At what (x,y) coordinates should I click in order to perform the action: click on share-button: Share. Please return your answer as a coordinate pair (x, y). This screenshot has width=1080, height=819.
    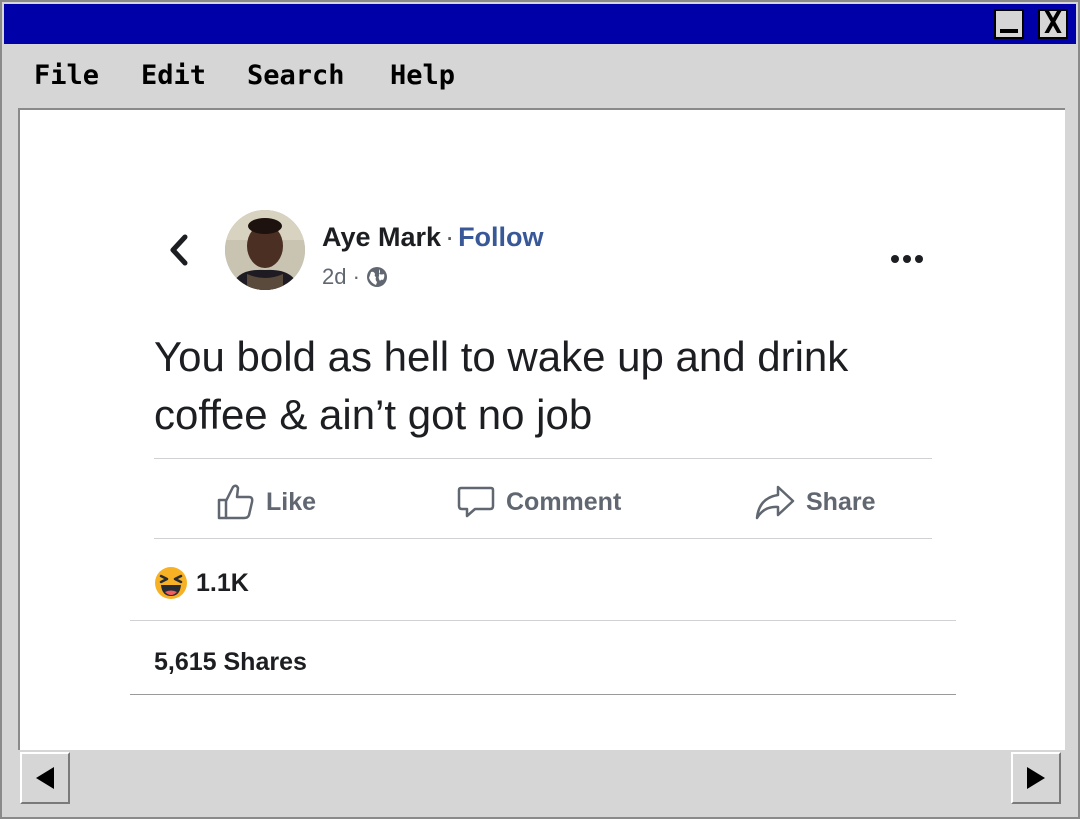
    Looking at the image, I should click on (814, 502).